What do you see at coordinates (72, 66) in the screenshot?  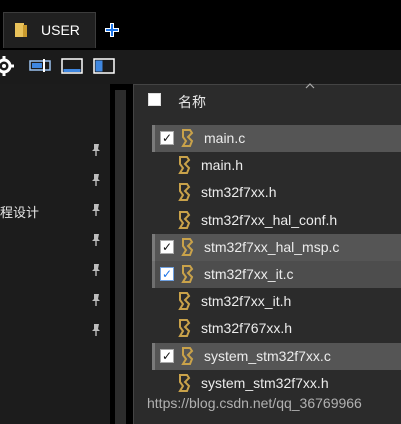 I see `details-pane-icon` at bounding box center [72, 66].